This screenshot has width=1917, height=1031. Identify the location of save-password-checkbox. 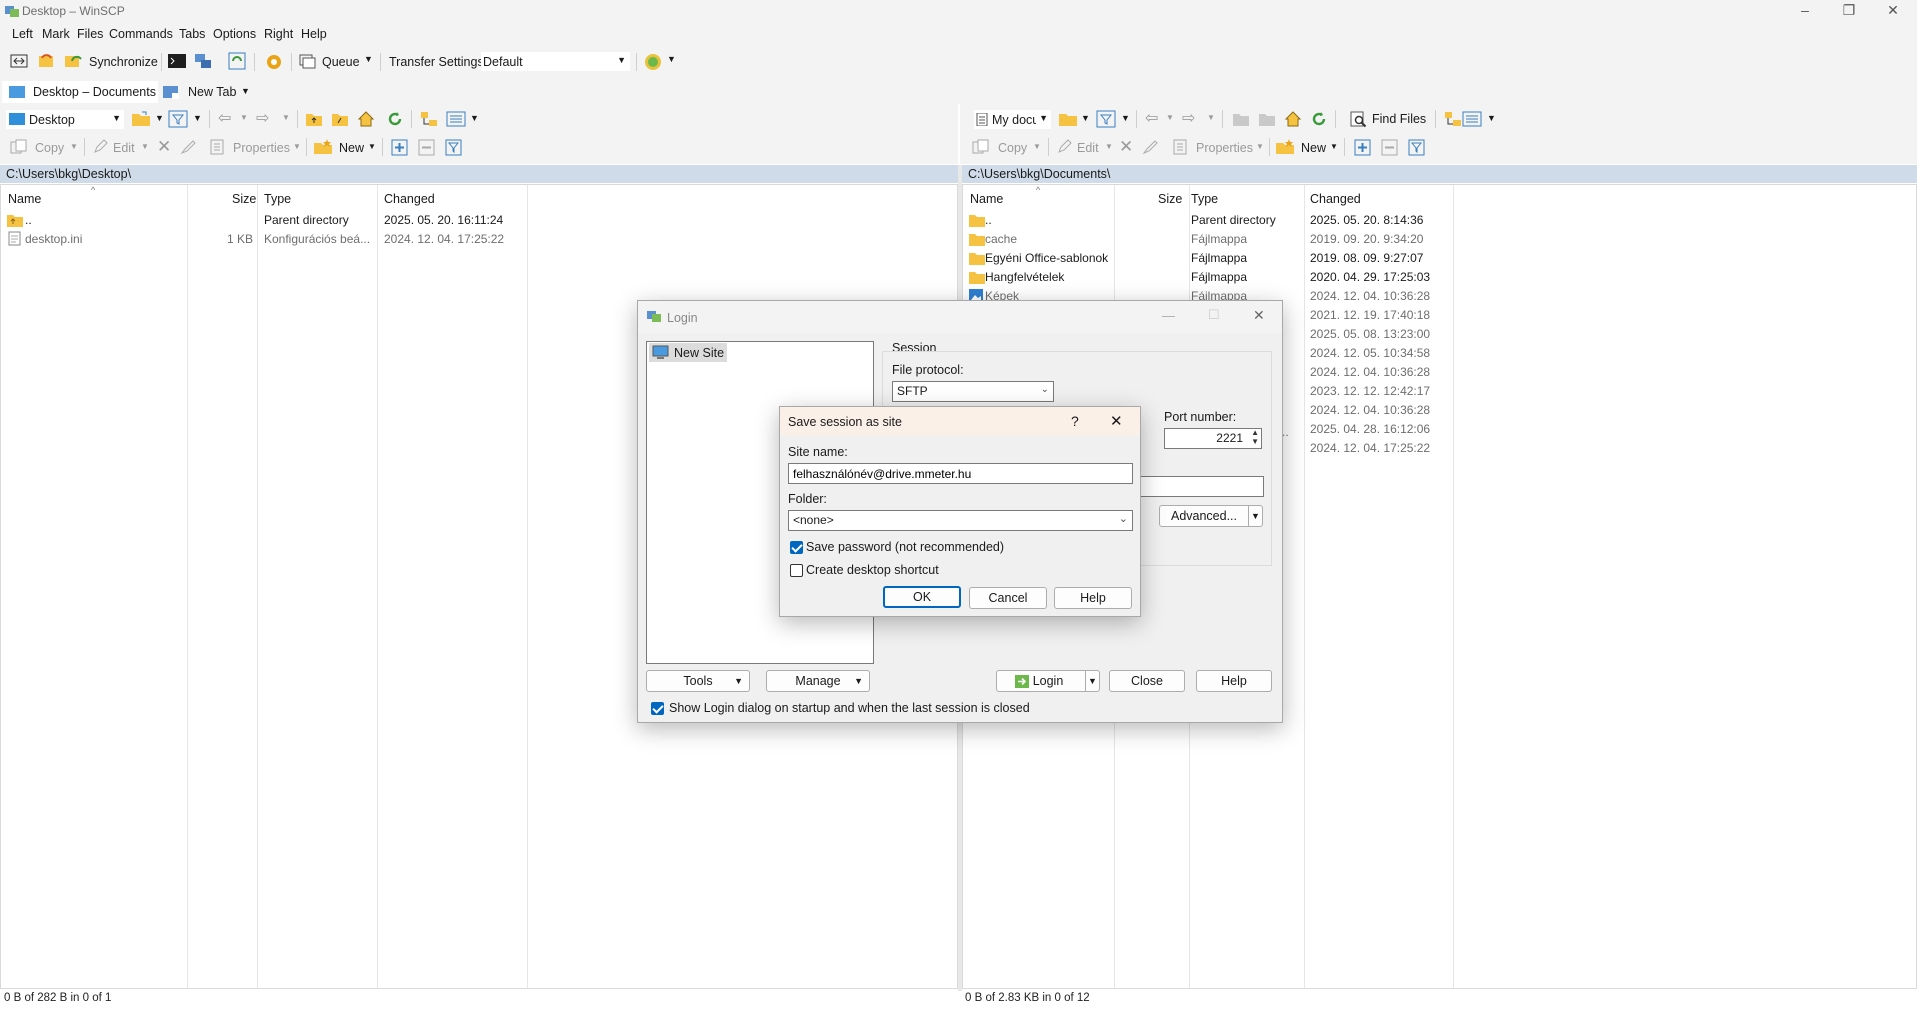
(796, 547).